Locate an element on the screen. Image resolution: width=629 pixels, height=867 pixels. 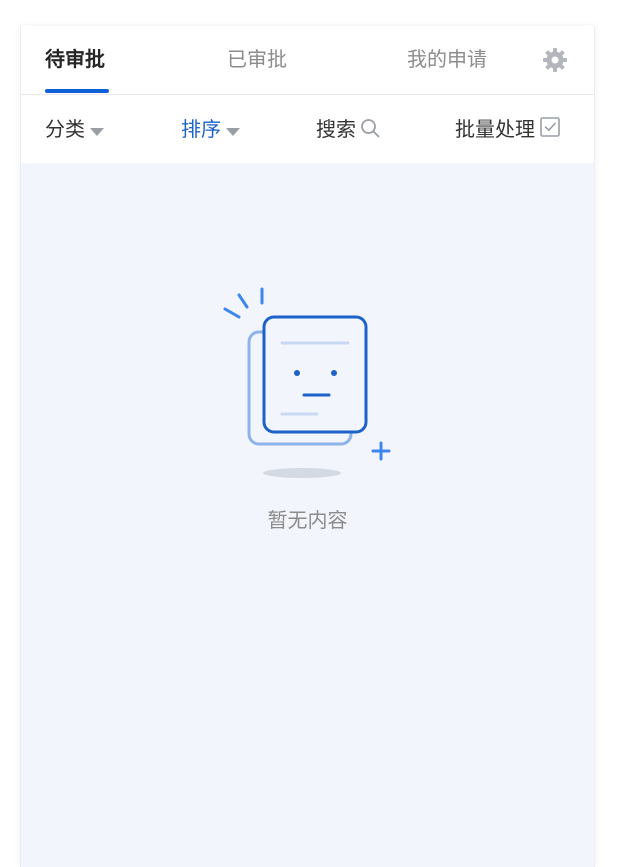
search-button: 搜索 is located at coordinates (348, 129).